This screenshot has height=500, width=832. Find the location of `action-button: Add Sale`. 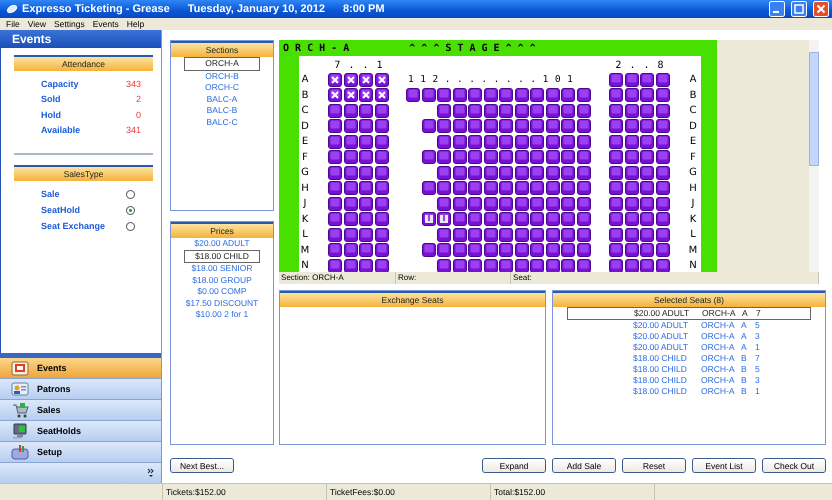

action-button: Add Sale is located at coordinates (584, 465).